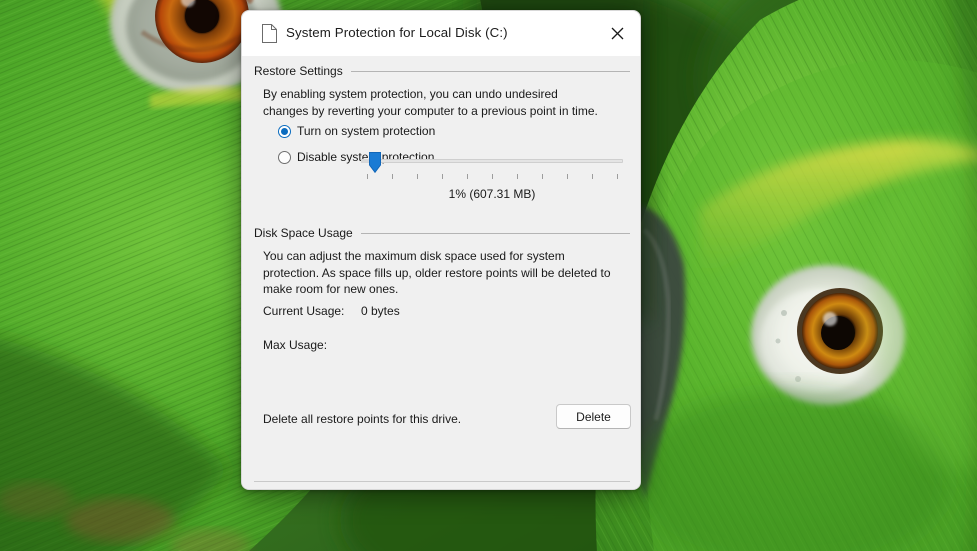 The width and height of the screenshot is (977, 551). I want to click on restore-settings-label: Restore Settings, so click(298, 71).